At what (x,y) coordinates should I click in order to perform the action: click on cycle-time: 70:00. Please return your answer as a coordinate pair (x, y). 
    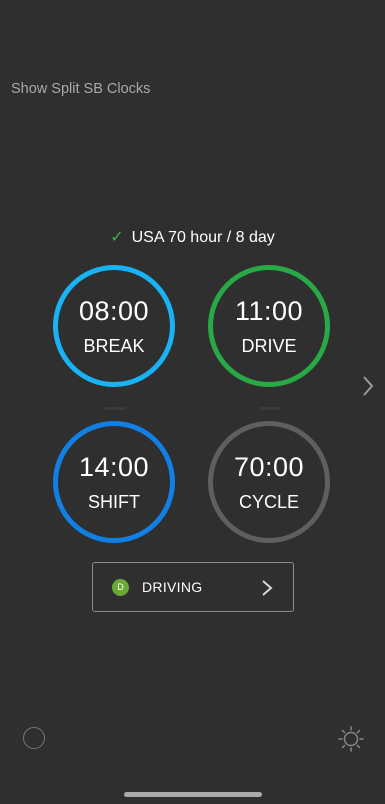
    Looking at the image, I should click on (269, 466).